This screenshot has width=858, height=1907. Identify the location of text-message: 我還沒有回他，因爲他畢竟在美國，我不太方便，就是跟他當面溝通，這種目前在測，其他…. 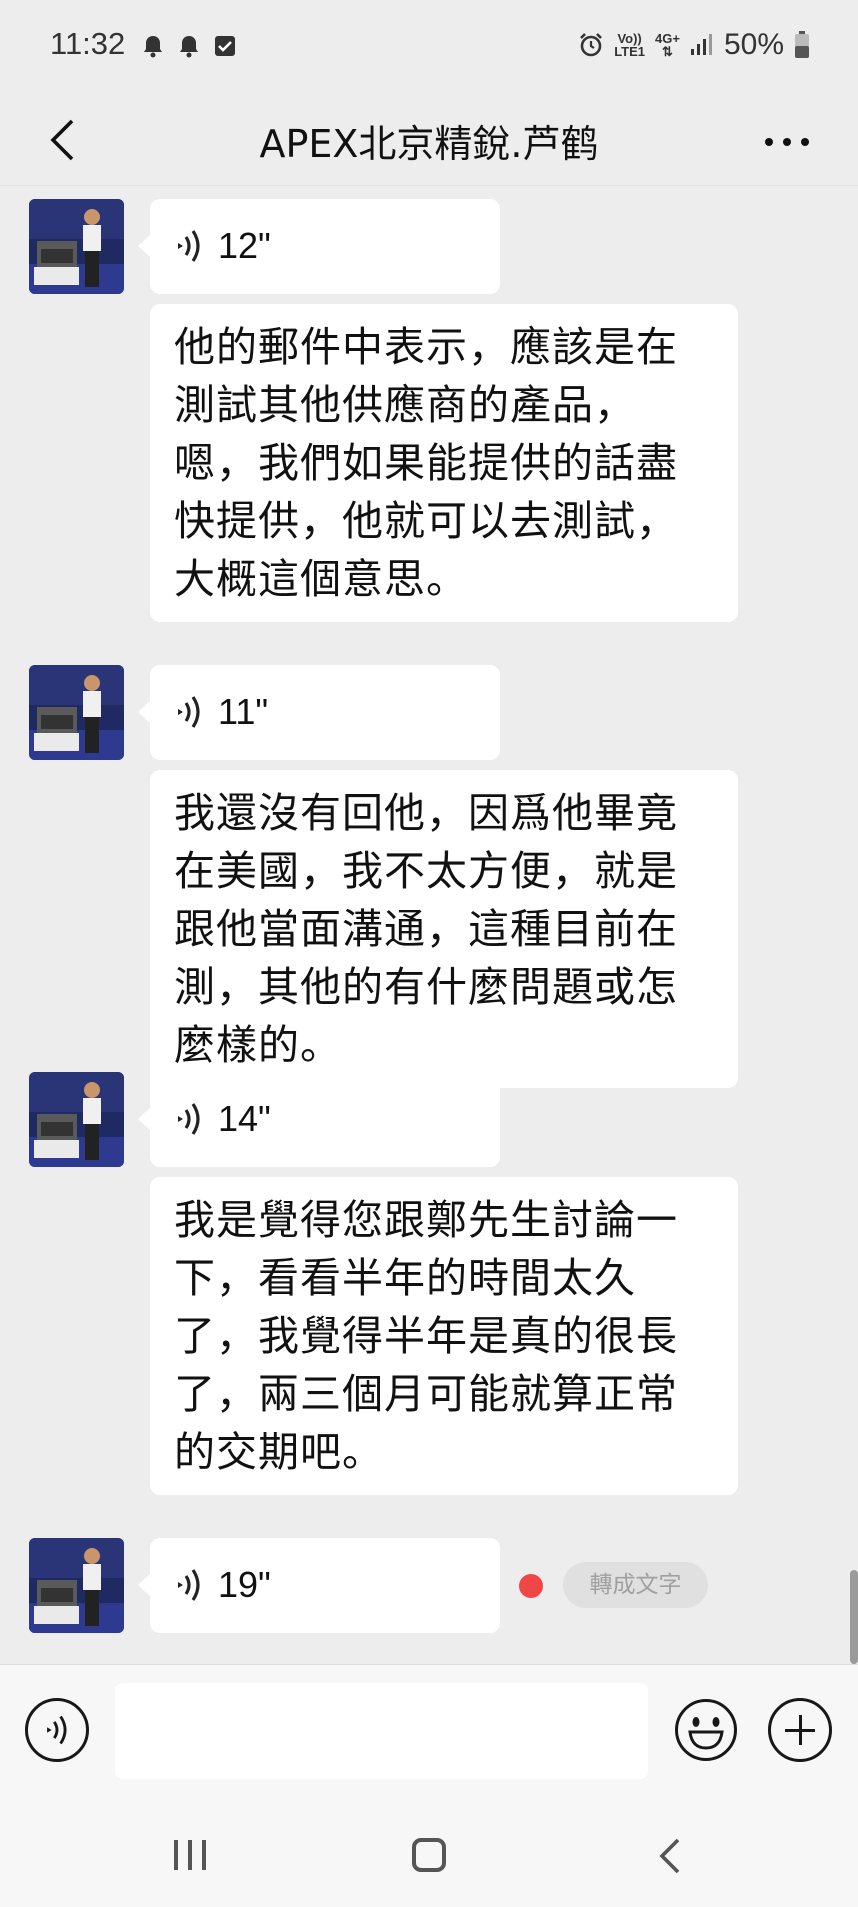
(444, 929).